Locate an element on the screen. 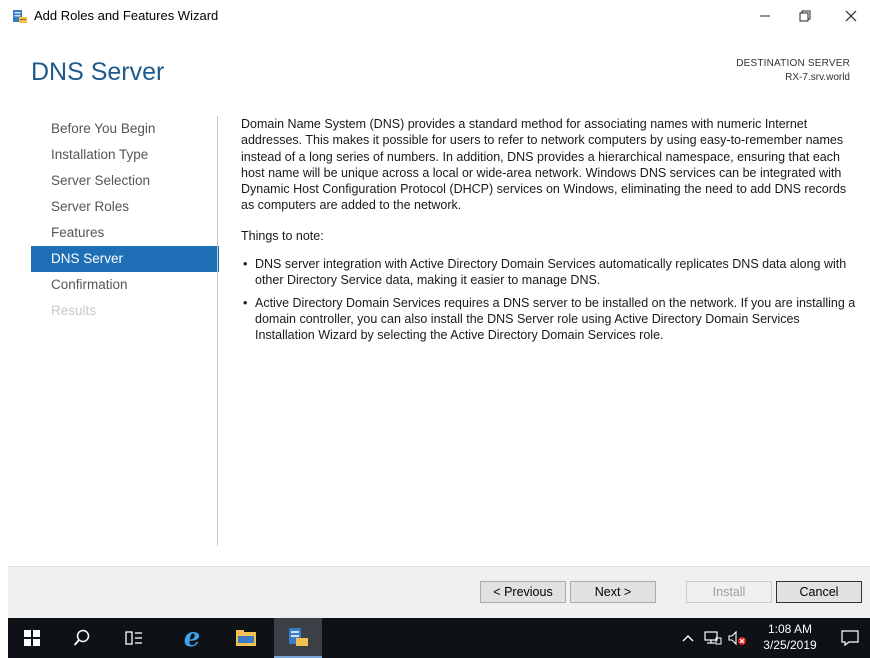  internet-explorer-icon: e is located at coordinates (192, 638).